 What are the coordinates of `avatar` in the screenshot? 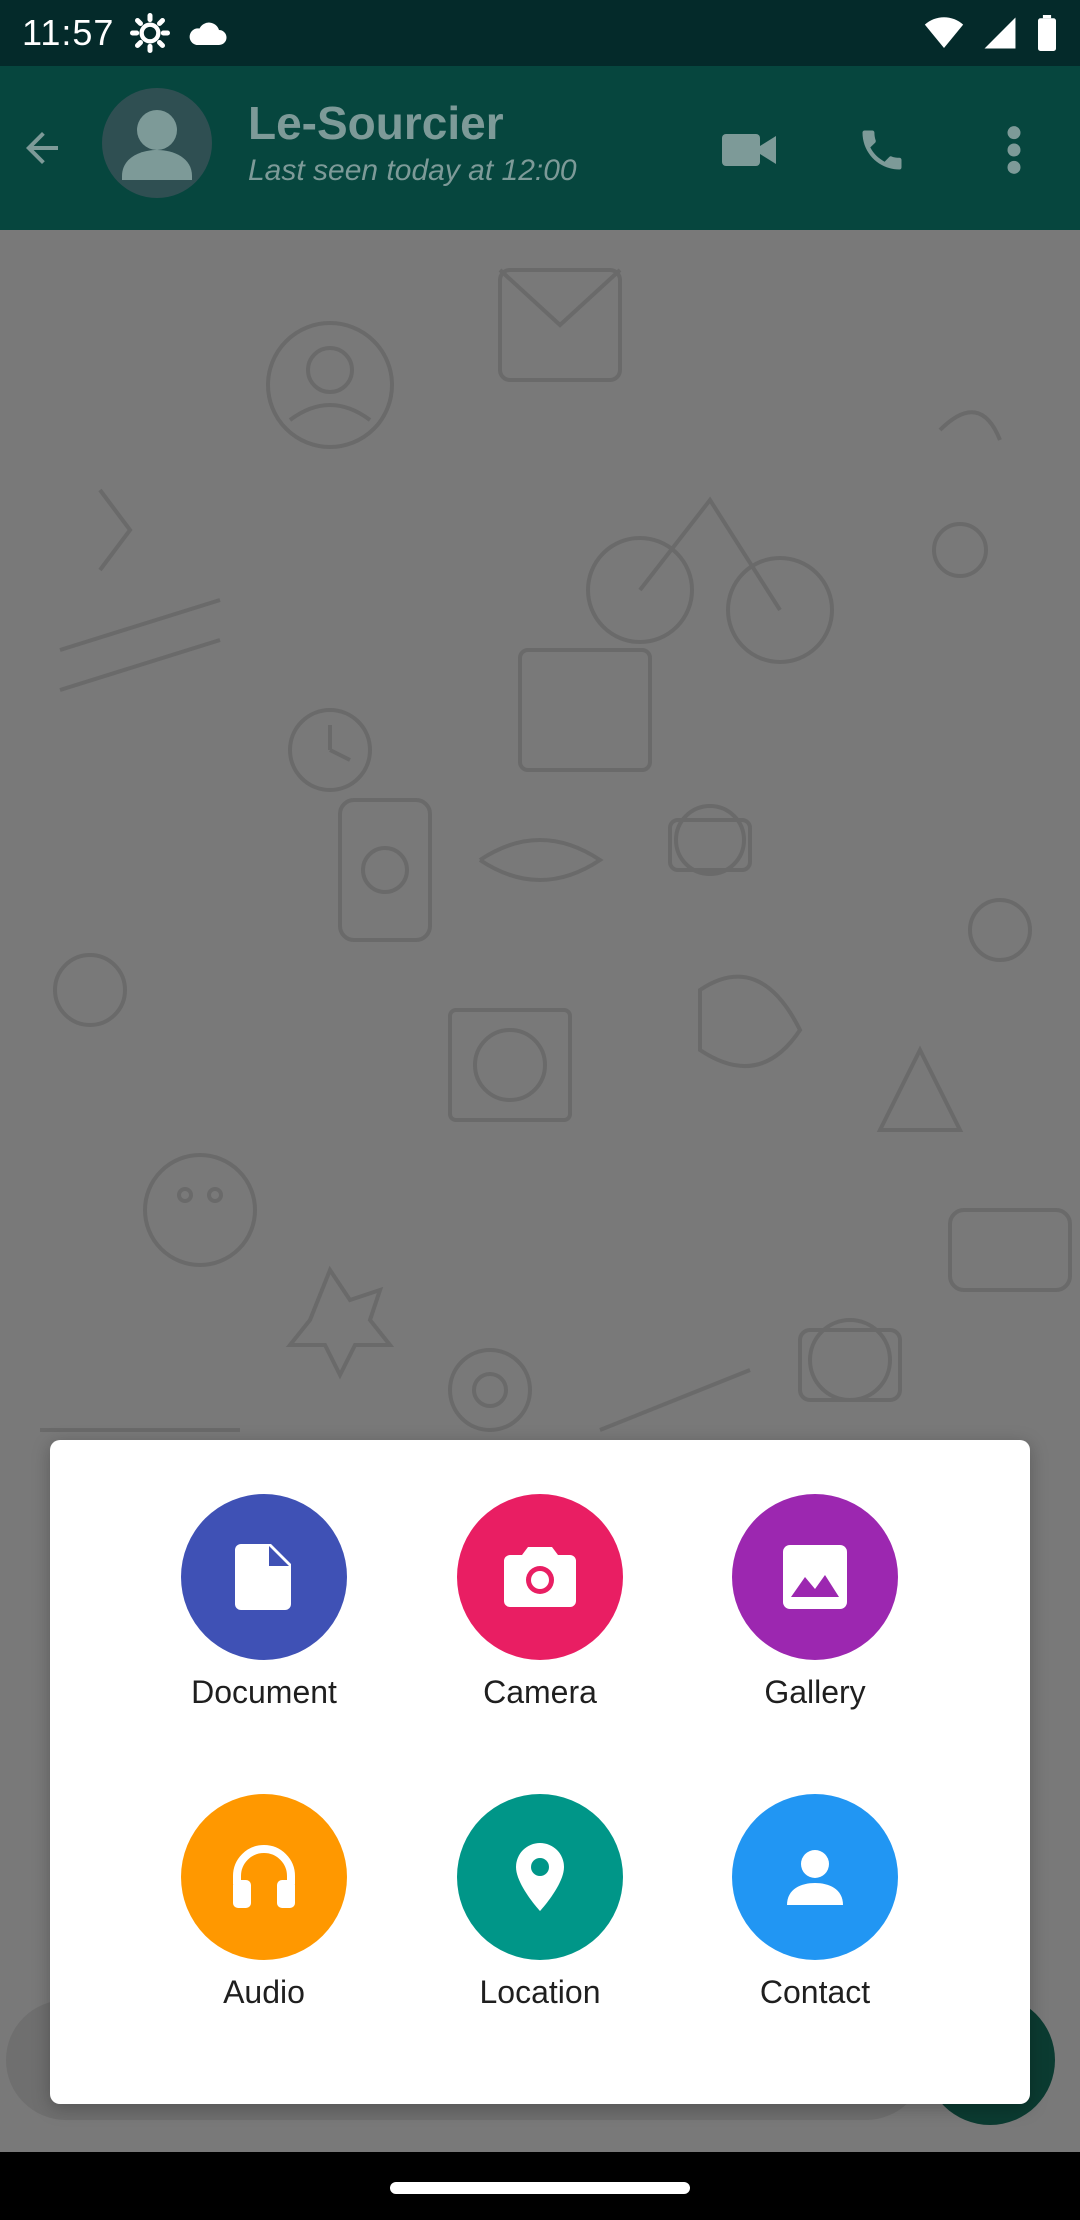 It's located at (157, 143).